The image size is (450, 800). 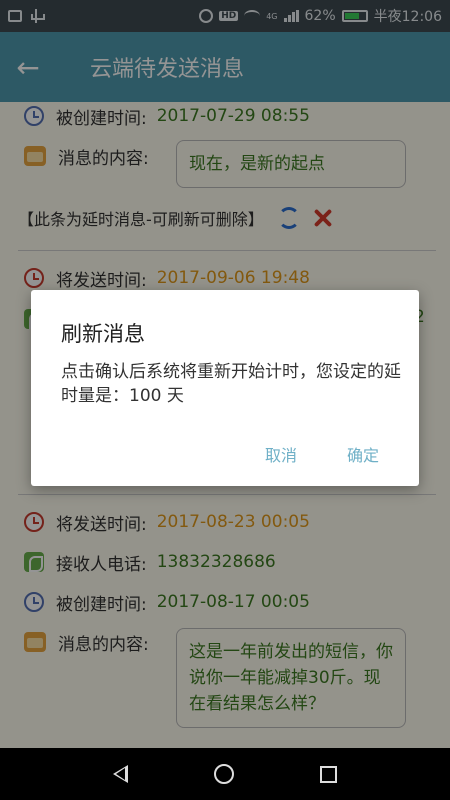 I want to click on cancel-button: 取消, so click(x=281, y=454).